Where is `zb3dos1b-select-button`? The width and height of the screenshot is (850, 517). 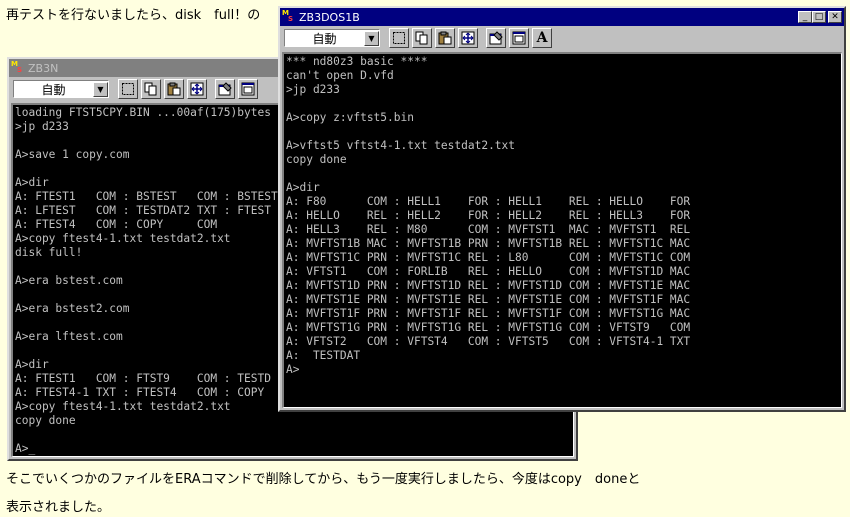 zb3dos1b-select-button is located at coordinates (399, 38).